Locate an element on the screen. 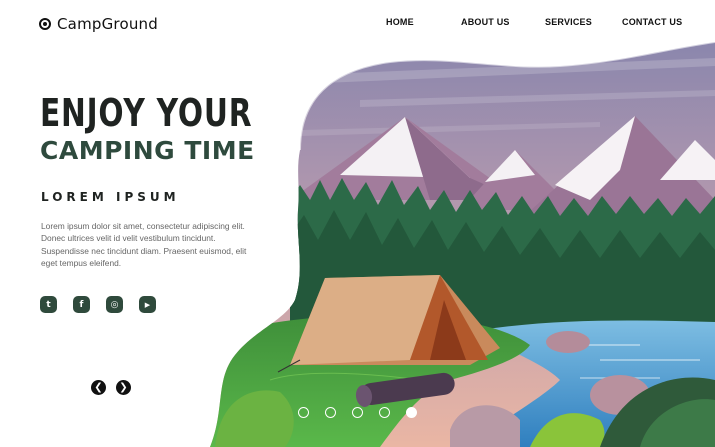 This screenshot has height=447, width=715. nav-about-us: ABOUT US is located at coordinates (485, 22).